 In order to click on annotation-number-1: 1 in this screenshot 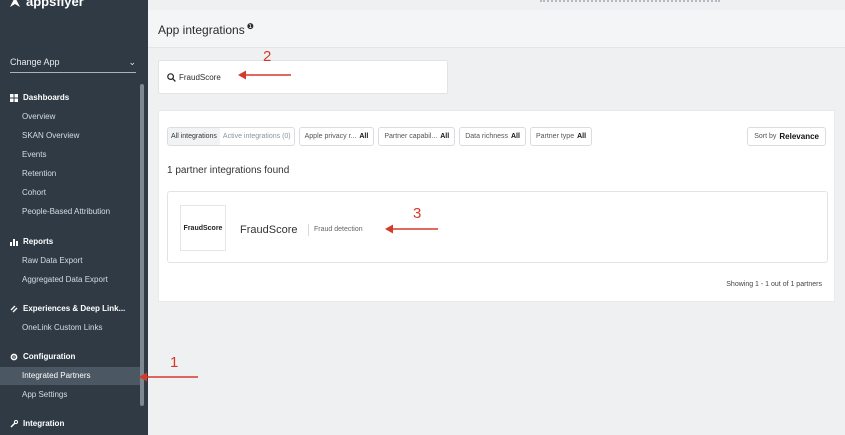, I will do `click(174, 362)`.